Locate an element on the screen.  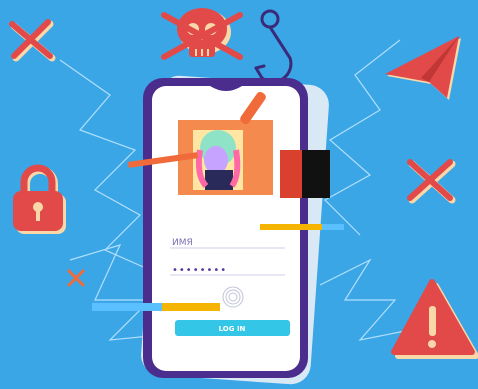
fishing-hook-icon is located at coordinates (273, 46).